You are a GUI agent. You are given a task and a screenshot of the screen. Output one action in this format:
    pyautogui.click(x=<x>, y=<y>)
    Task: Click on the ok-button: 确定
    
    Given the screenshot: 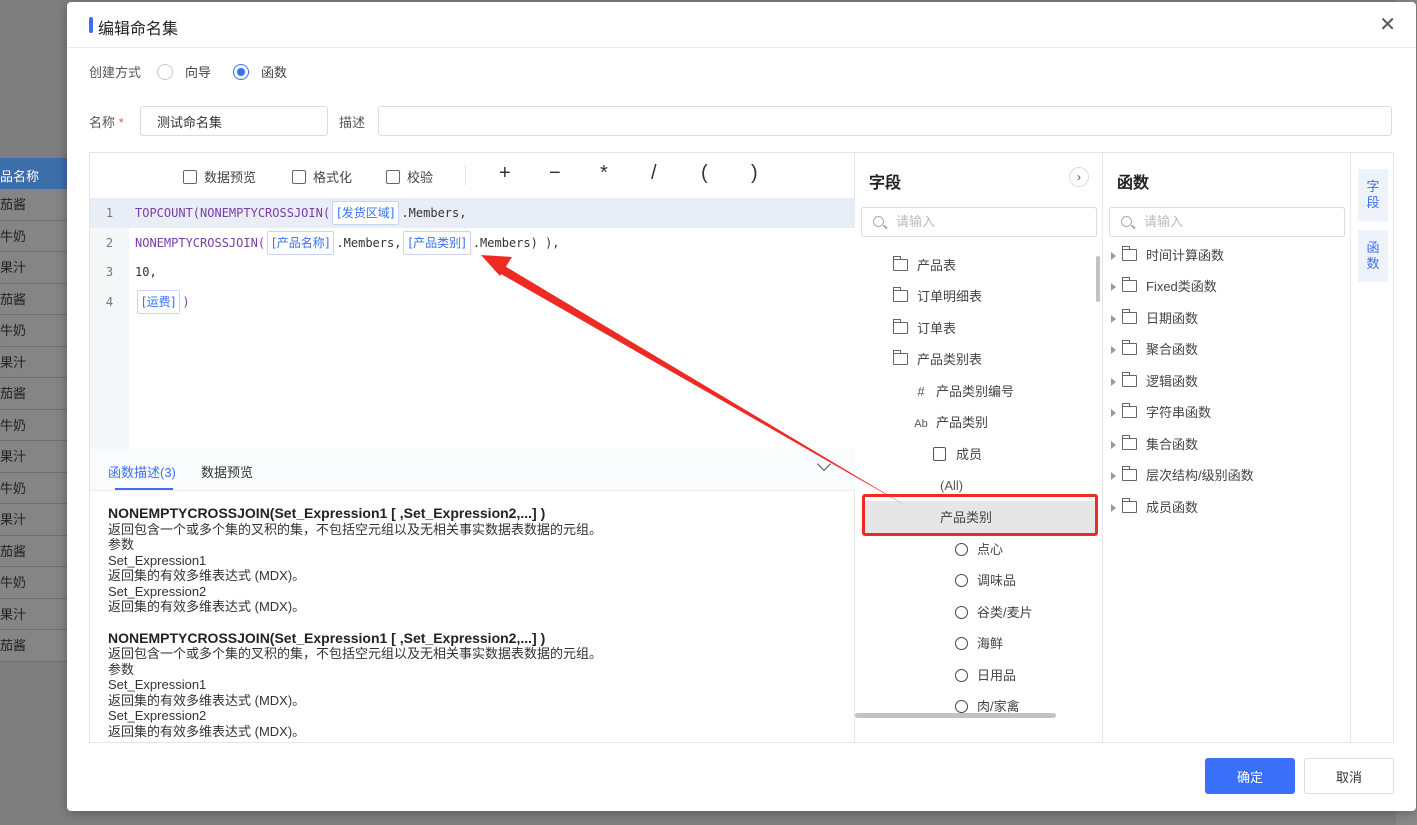 What is the action you would take?
    pyautogui.click(x=1250, y=776)
    